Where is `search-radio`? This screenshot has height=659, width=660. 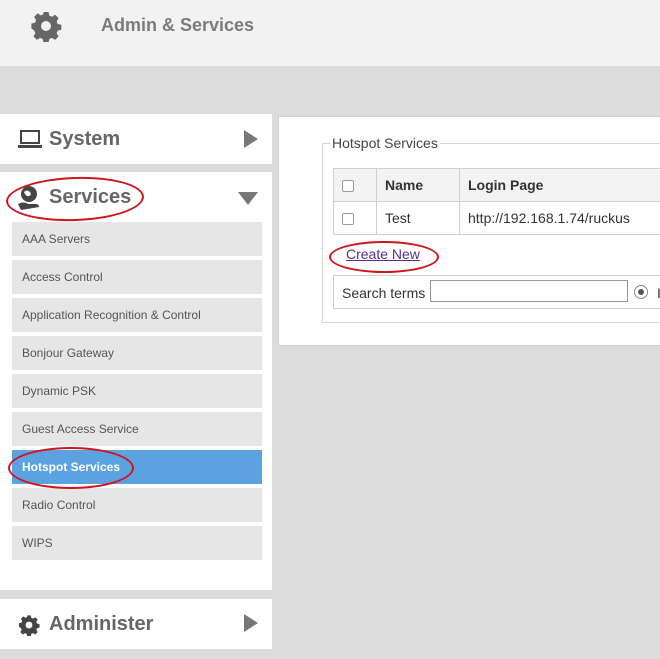 search-radio is located at coordinates (641, 292).